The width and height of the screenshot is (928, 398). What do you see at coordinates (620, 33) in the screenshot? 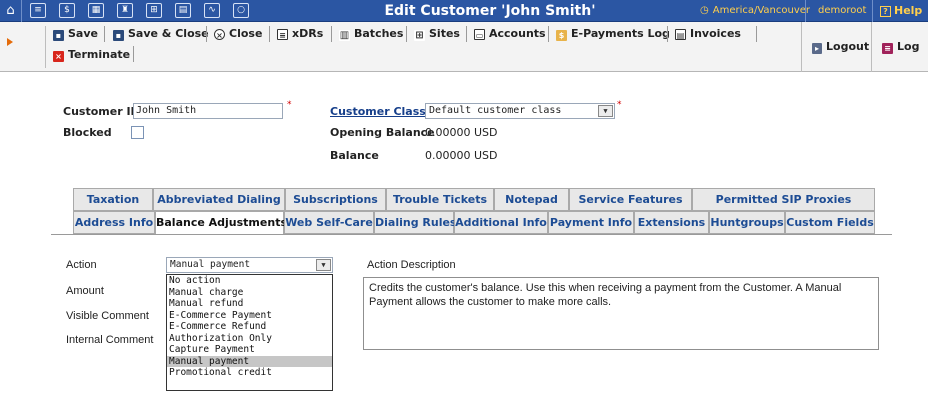
I see `epayments-log-label: E-Payments Log` at bounding box center [620, 33].